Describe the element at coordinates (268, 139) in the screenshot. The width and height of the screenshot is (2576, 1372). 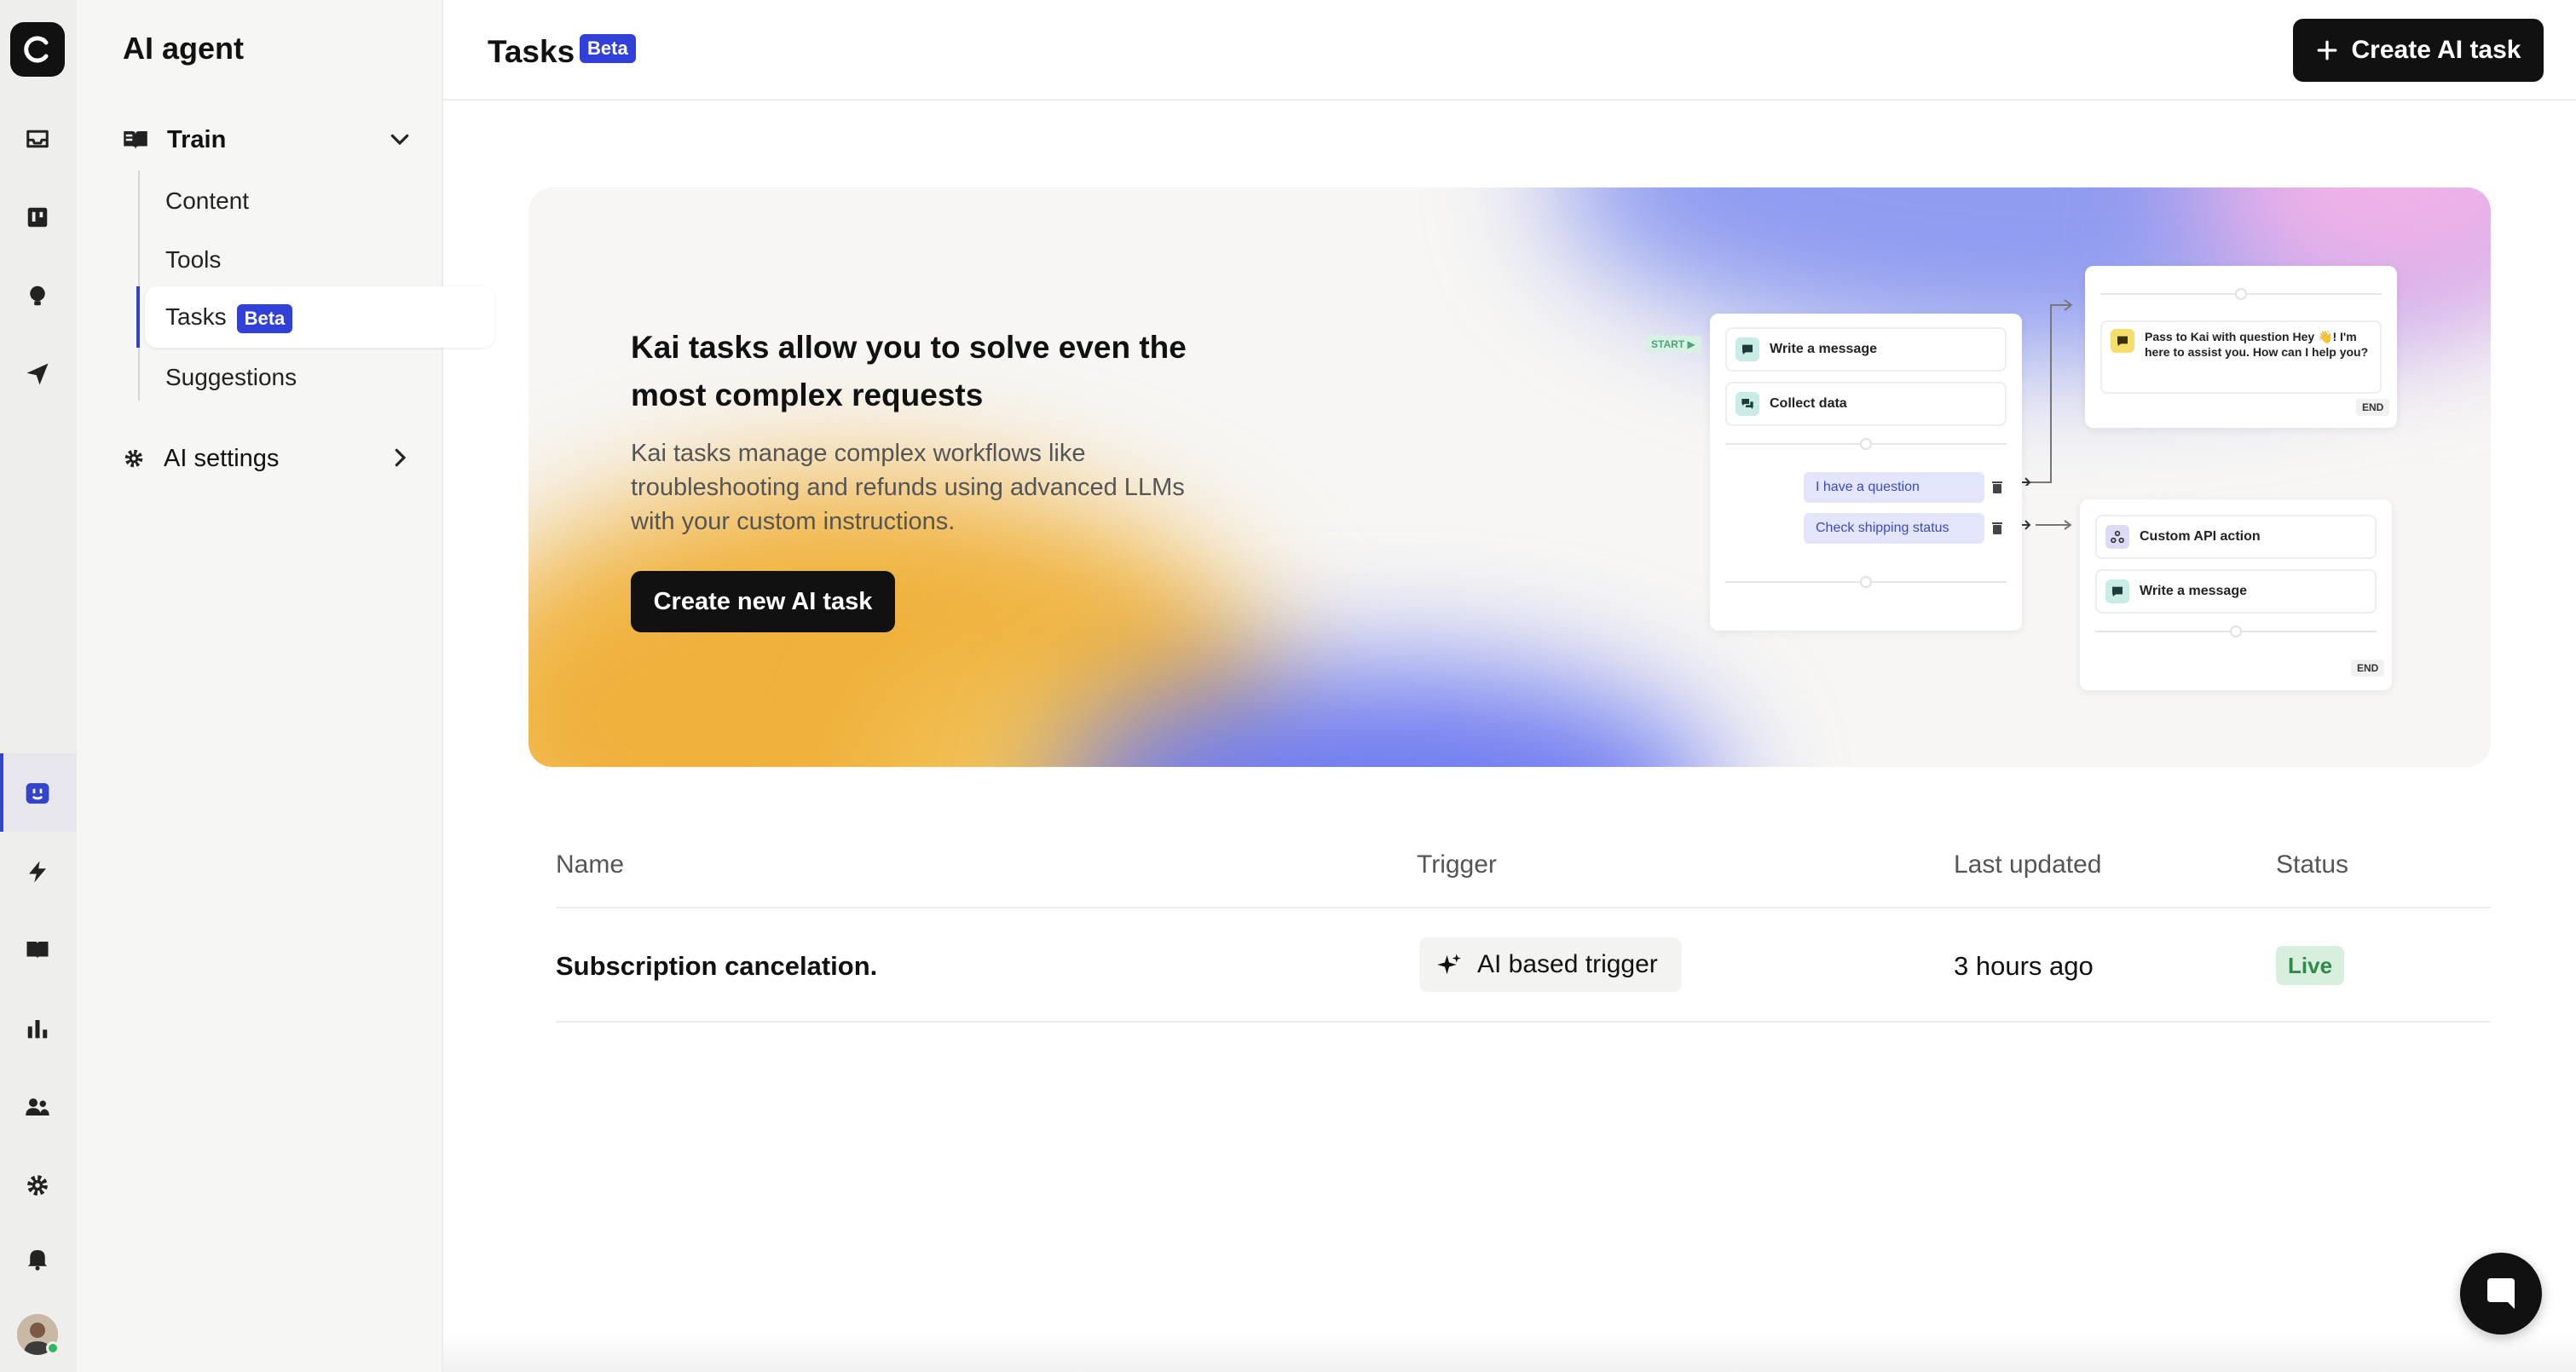
I see `sidebar-group-train: Train` at that location.